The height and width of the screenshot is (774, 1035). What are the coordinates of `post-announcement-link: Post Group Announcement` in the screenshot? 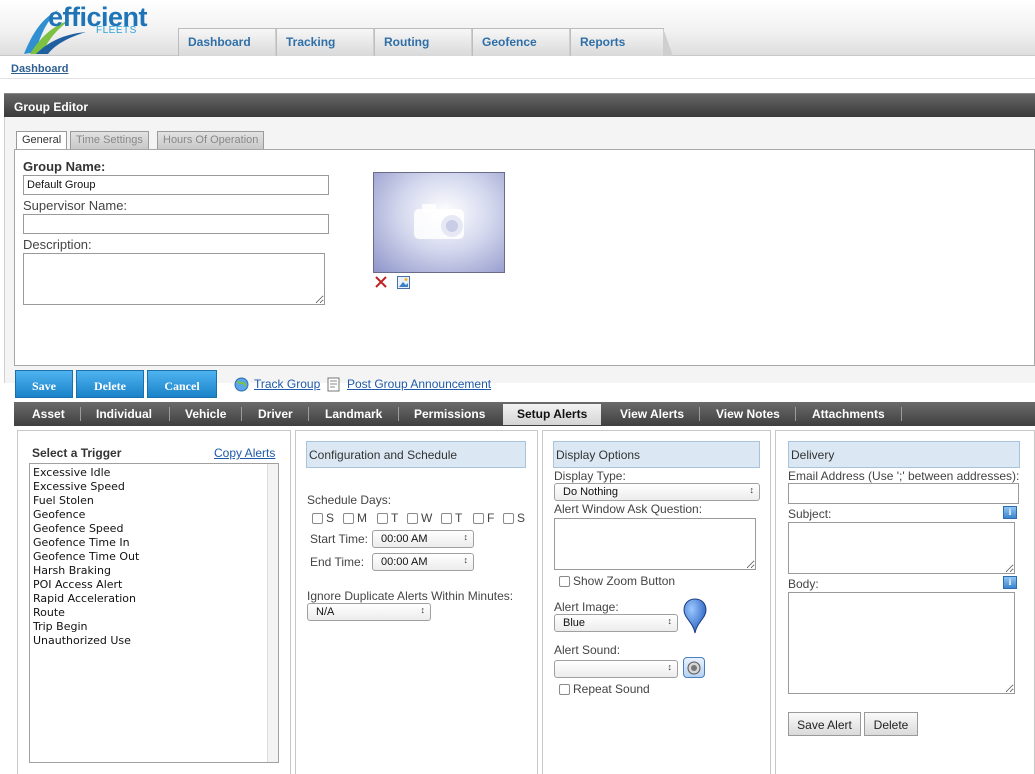 It's located at (419, 384).